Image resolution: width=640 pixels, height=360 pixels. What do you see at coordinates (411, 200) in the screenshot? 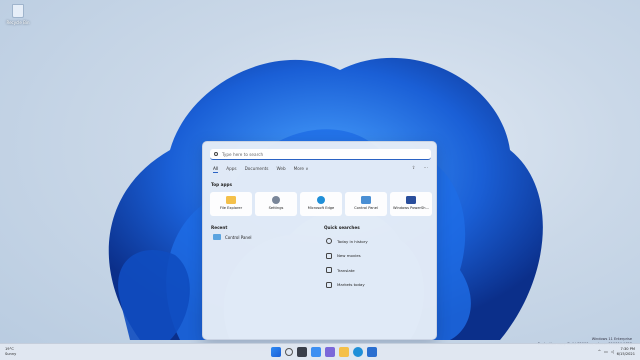
I see `powershell-icon` at bounding box center [411, 200].